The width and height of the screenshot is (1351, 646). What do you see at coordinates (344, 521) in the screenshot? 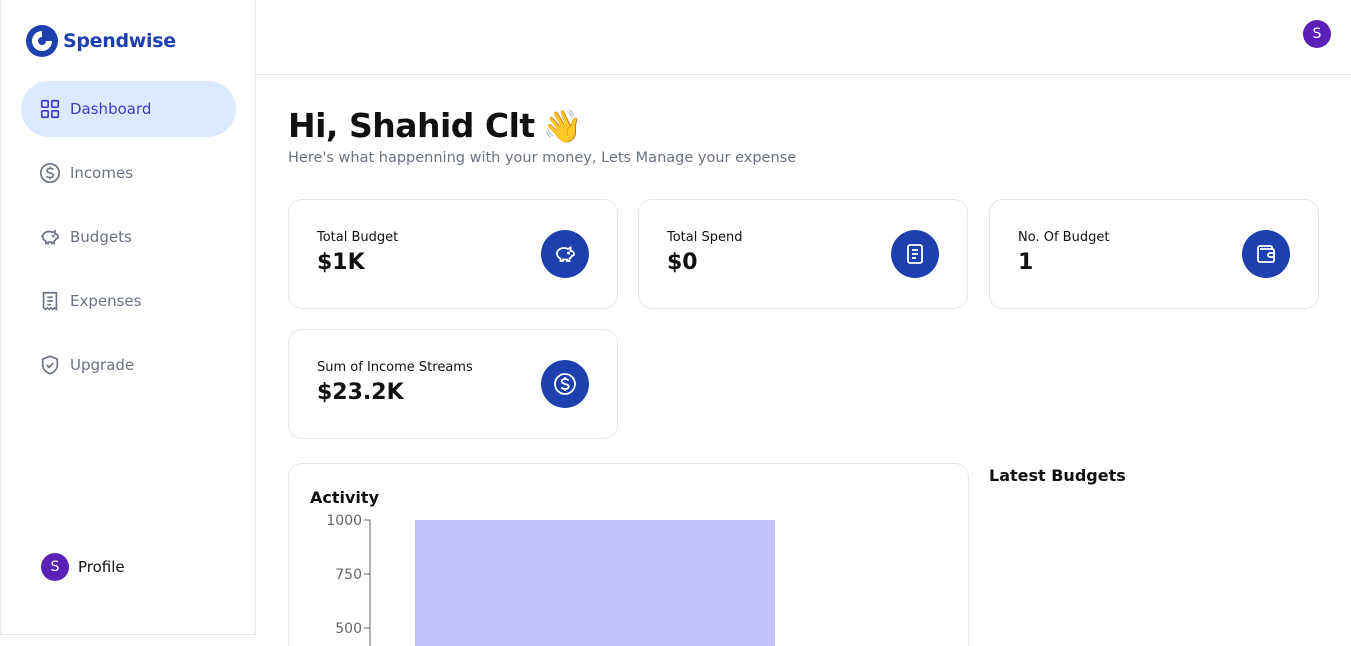
I see `y-tick-label: 1000` at bounding box center [344, 521].